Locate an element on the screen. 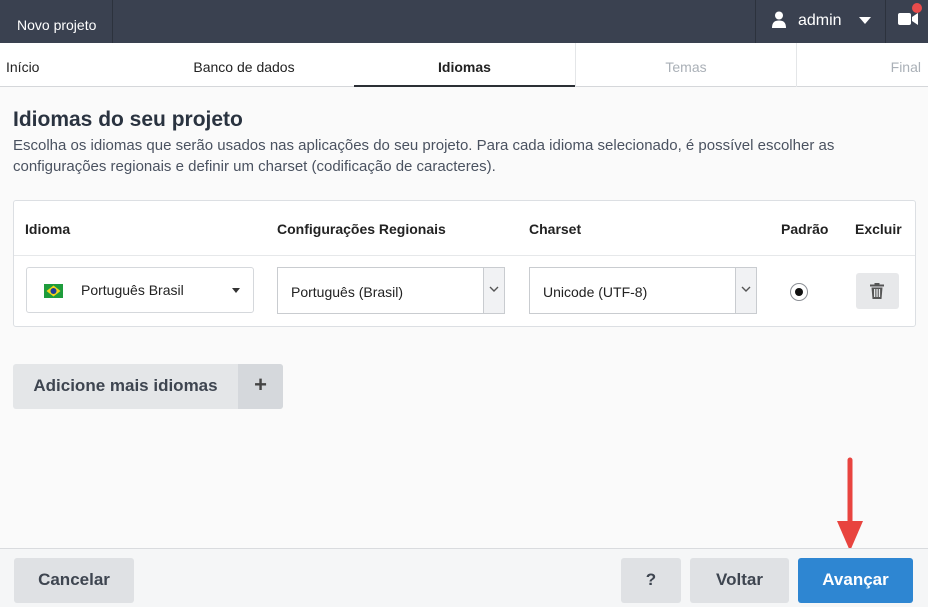 The image size is (928, 607). next-button: Avançar is located at coordinates (855, 580).